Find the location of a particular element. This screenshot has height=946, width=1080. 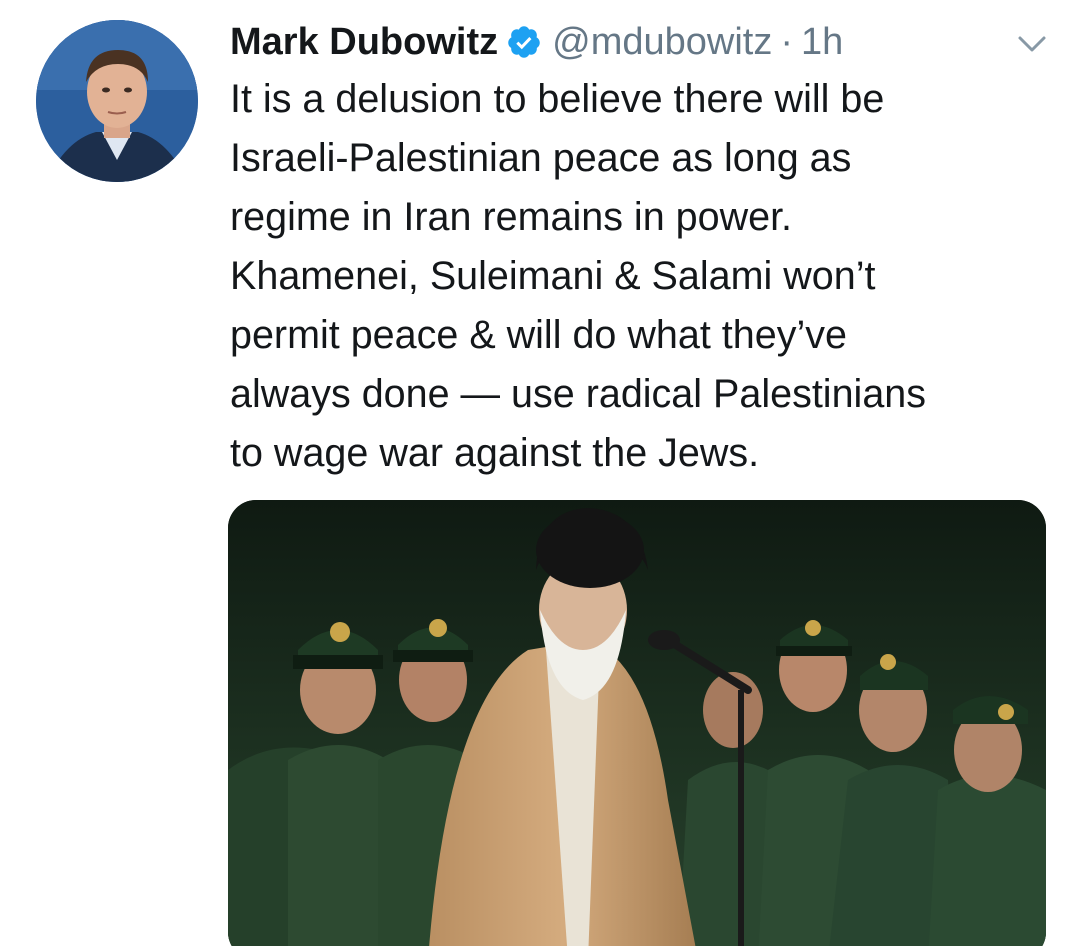

tweet-text-line: Israeli-Palestinian peace as long as is located at coordinates (541, 158).